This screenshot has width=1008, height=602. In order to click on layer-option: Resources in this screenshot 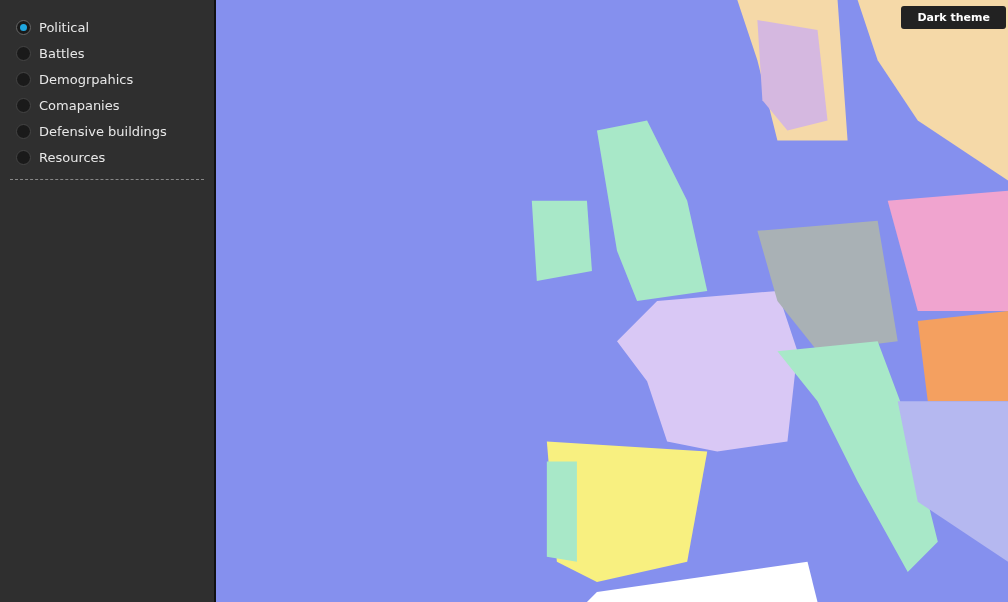, I will do `click(107, 157)`.